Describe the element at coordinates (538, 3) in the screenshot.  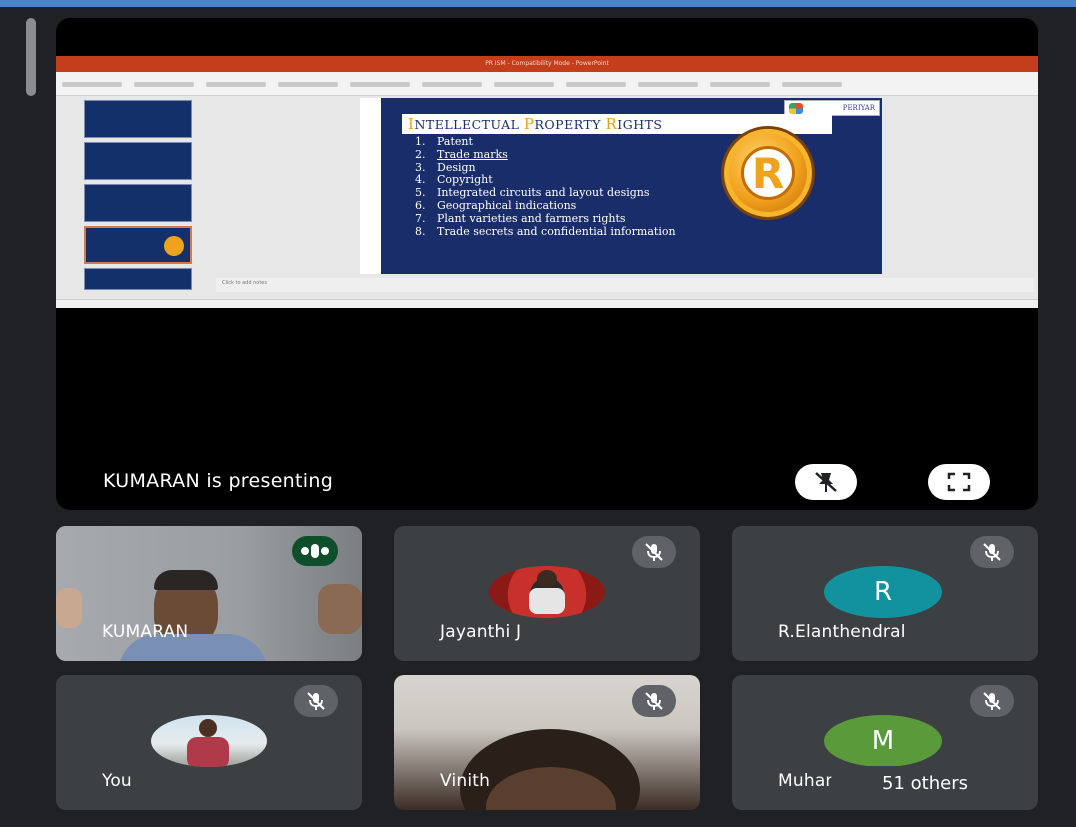
I see `window-top-bar` at that location.